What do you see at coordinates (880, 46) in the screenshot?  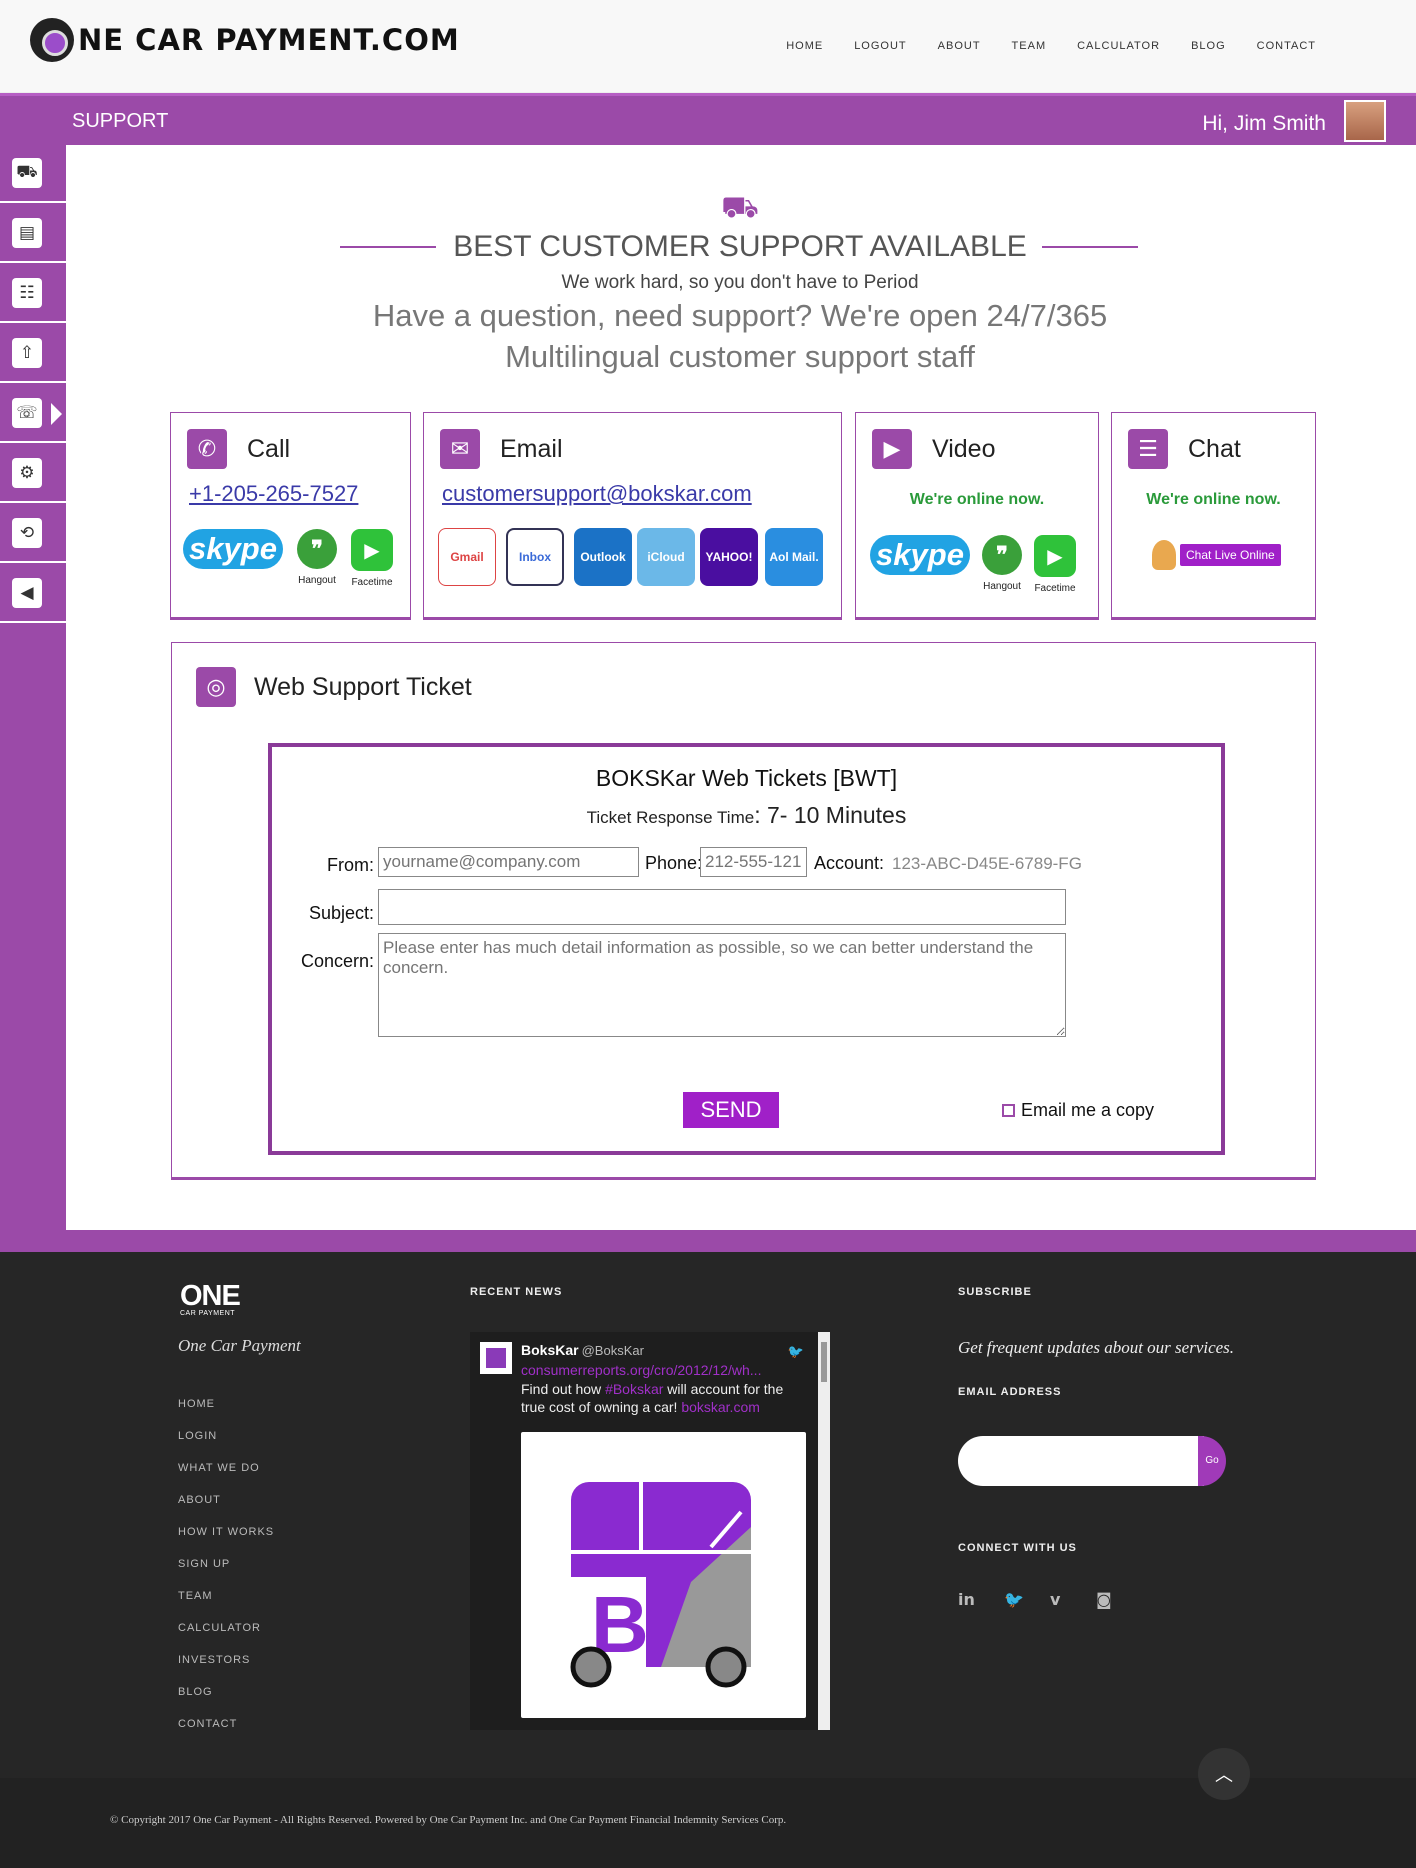 I see `nav-logout: LOGOUT` at bounding box center [880, 46].